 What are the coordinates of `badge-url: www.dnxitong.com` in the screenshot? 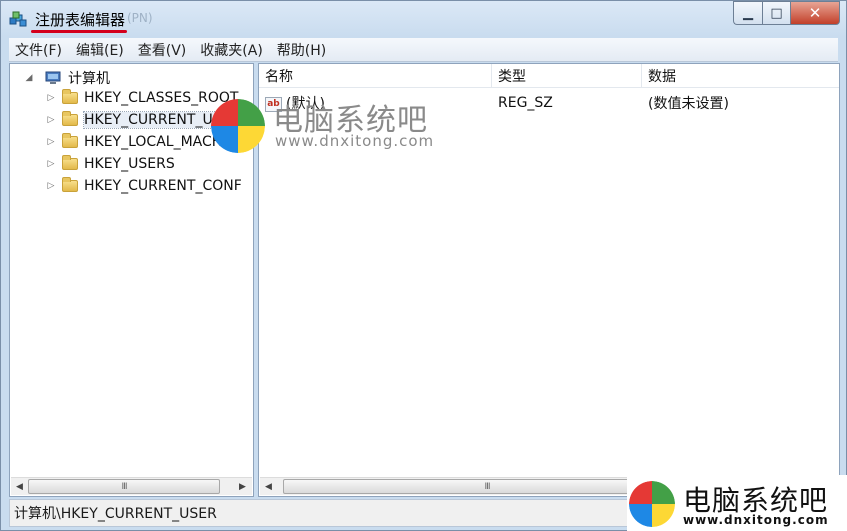 It's located at (756, 520).